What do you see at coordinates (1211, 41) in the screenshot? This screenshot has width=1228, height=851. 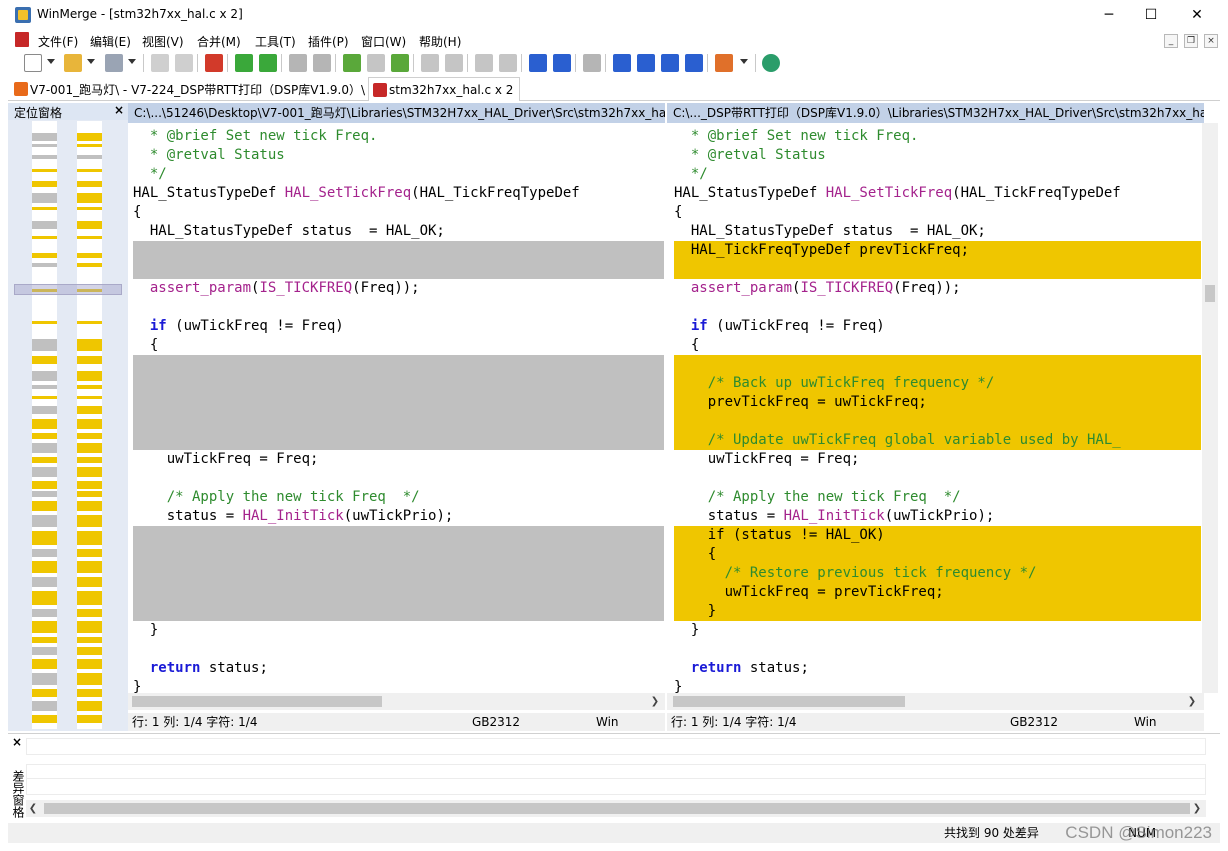 I see `mdi-close-button: ×` at bounding box center [1211, 41].